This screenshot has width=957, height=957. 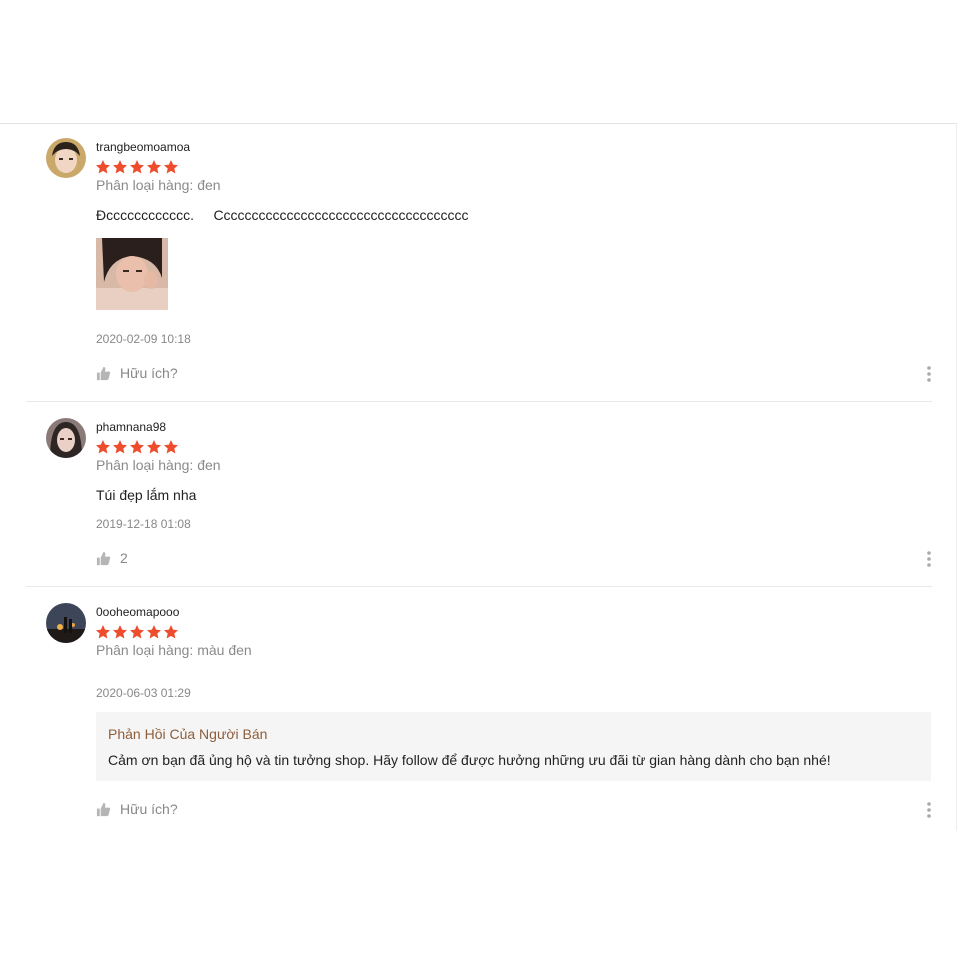 I want to click on review-photo, so click(x=132, y=274).